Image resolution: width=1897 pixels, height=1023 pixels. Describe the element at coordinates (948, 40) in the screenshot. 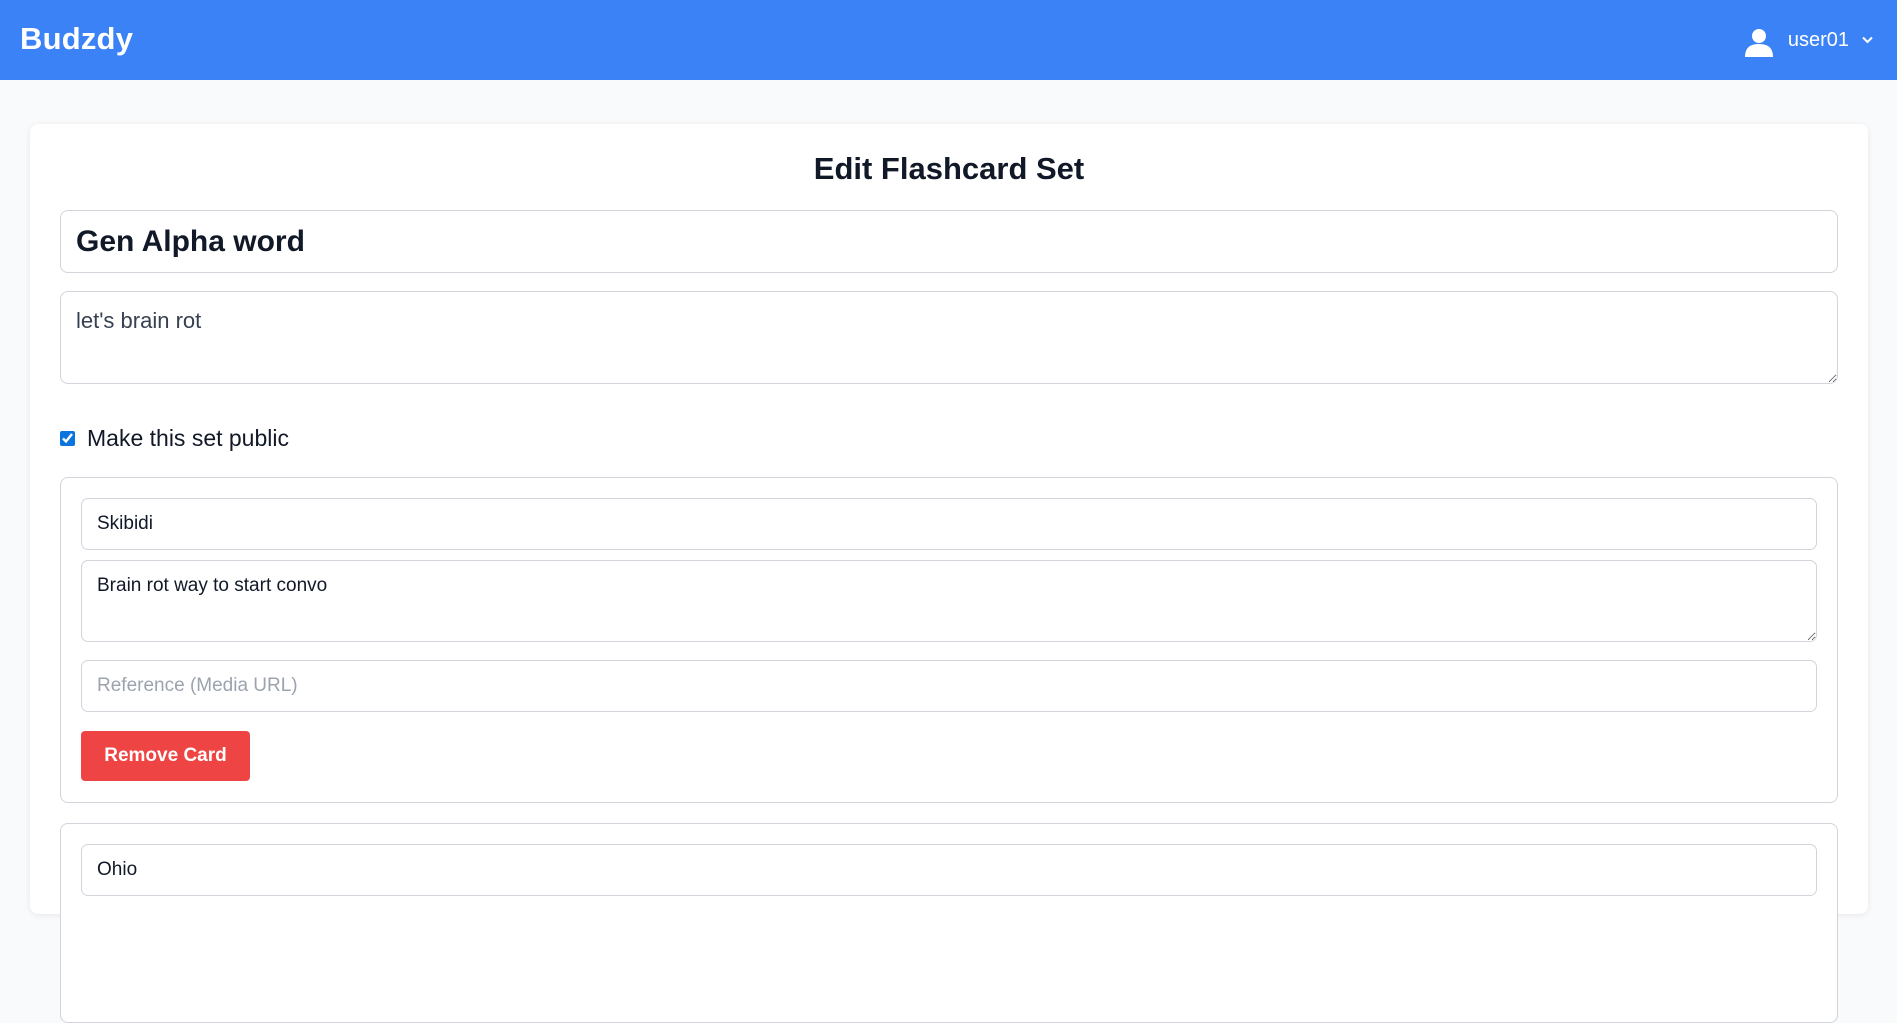

I see `top-navbar: Budzdy user01` at that location.